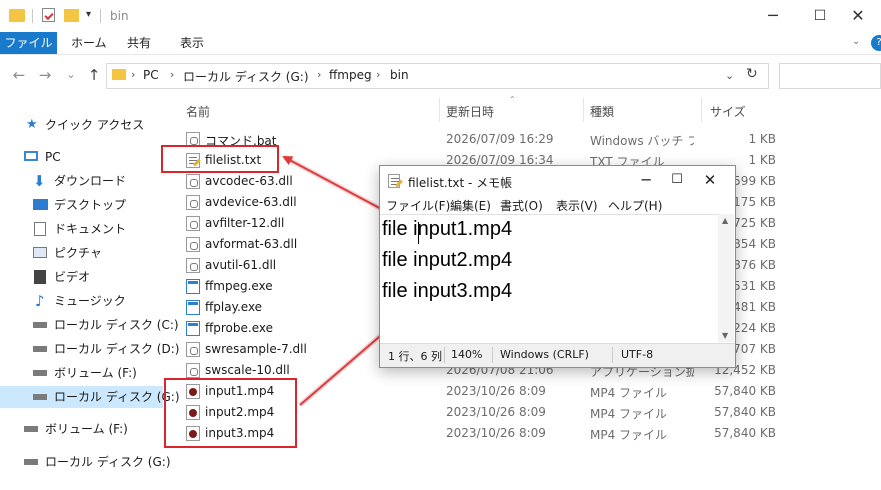 This screenshot has height=490, width=881. What do you see at coordinates (193, 307) in the screenshot?
I see `exe-file-icon` at bounding box center [193, 307].